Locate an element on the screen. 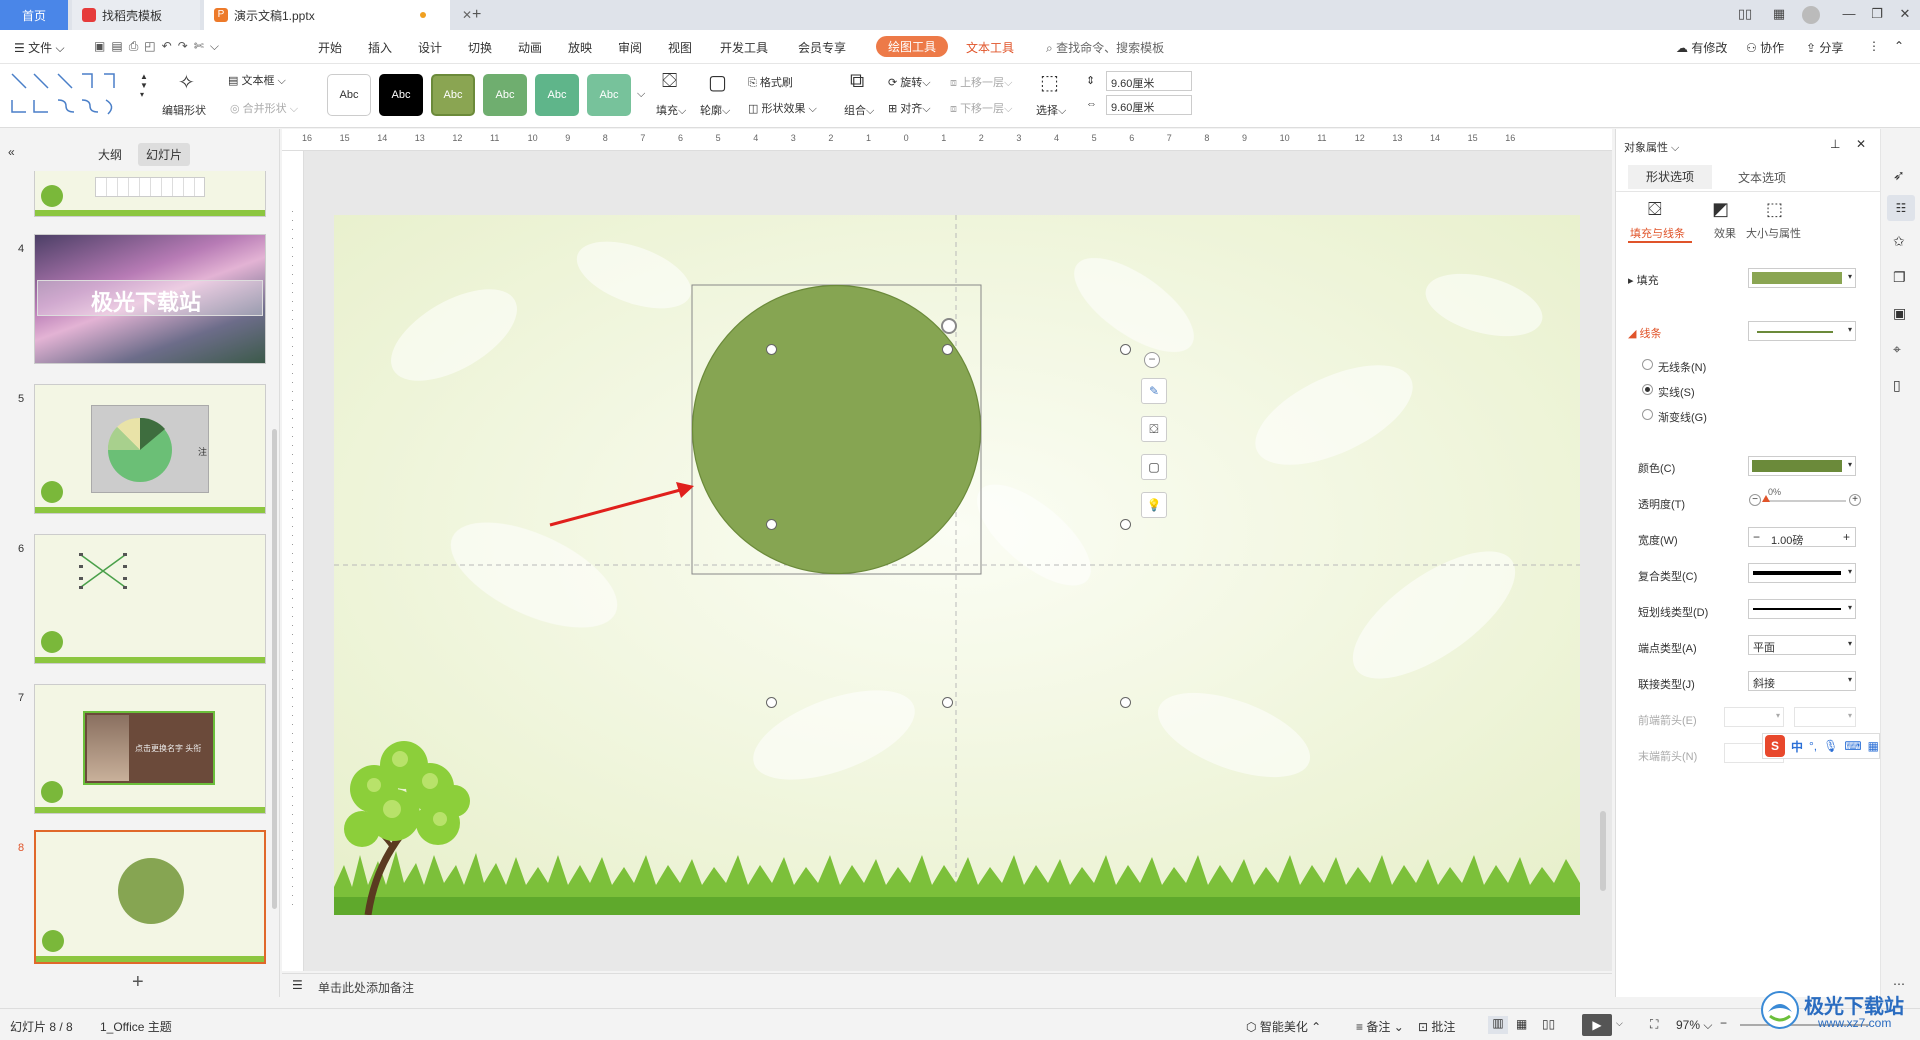 This screenshot has width=1920, height=1040. menu-member: 会员专享 is located at coordinates (822, 47).